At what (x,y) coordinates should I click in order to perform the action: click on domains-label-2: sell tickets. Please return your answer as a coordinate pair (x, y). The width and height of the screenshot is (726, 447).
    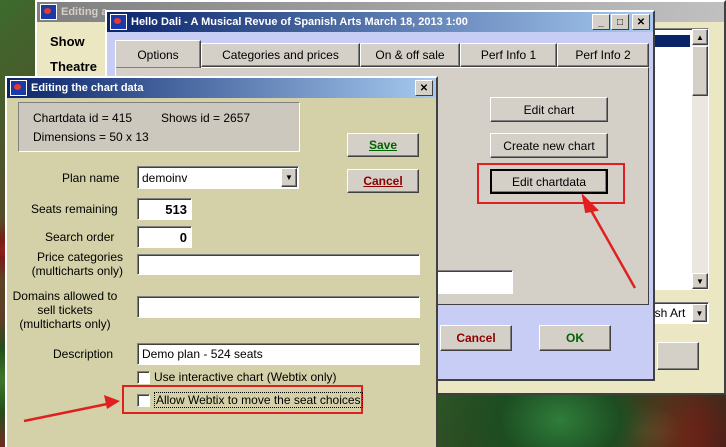
    Looking at the image, I should click on (65, 310).